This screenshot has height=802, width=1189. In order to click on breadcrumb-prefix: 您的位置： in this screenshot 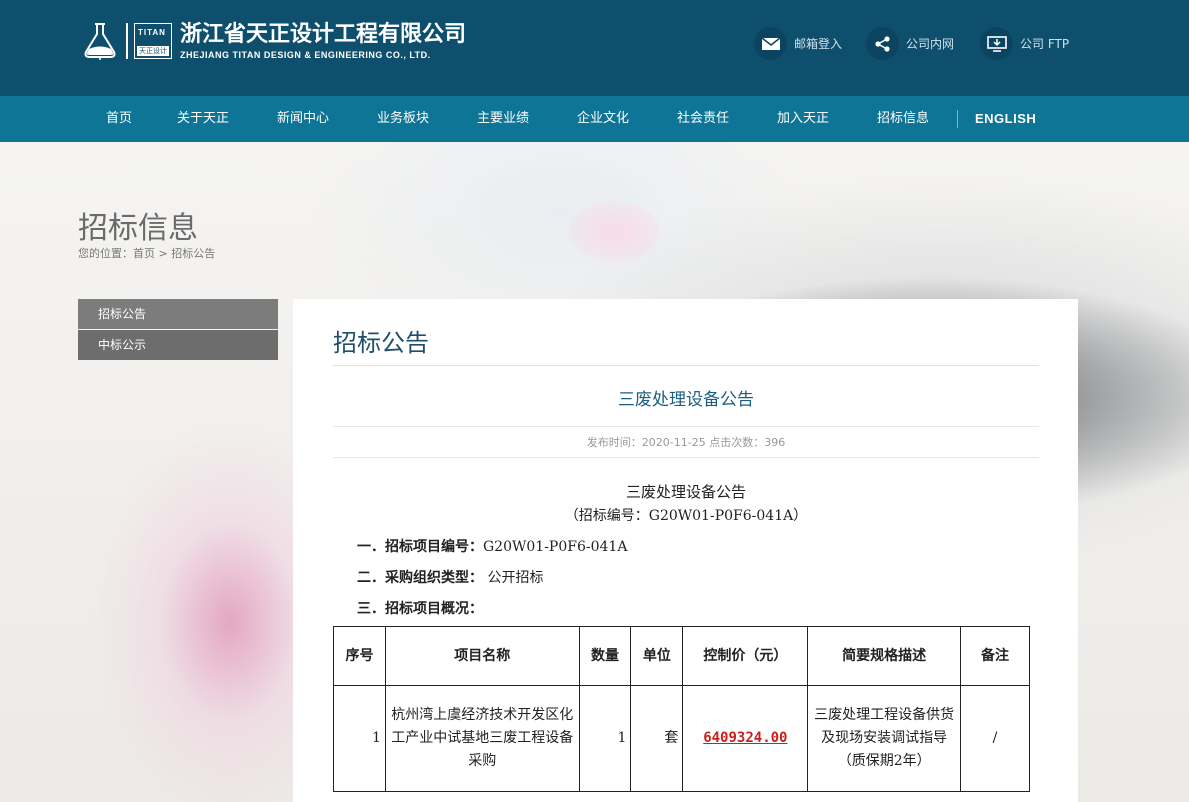, I will do `click(105, 253)`.